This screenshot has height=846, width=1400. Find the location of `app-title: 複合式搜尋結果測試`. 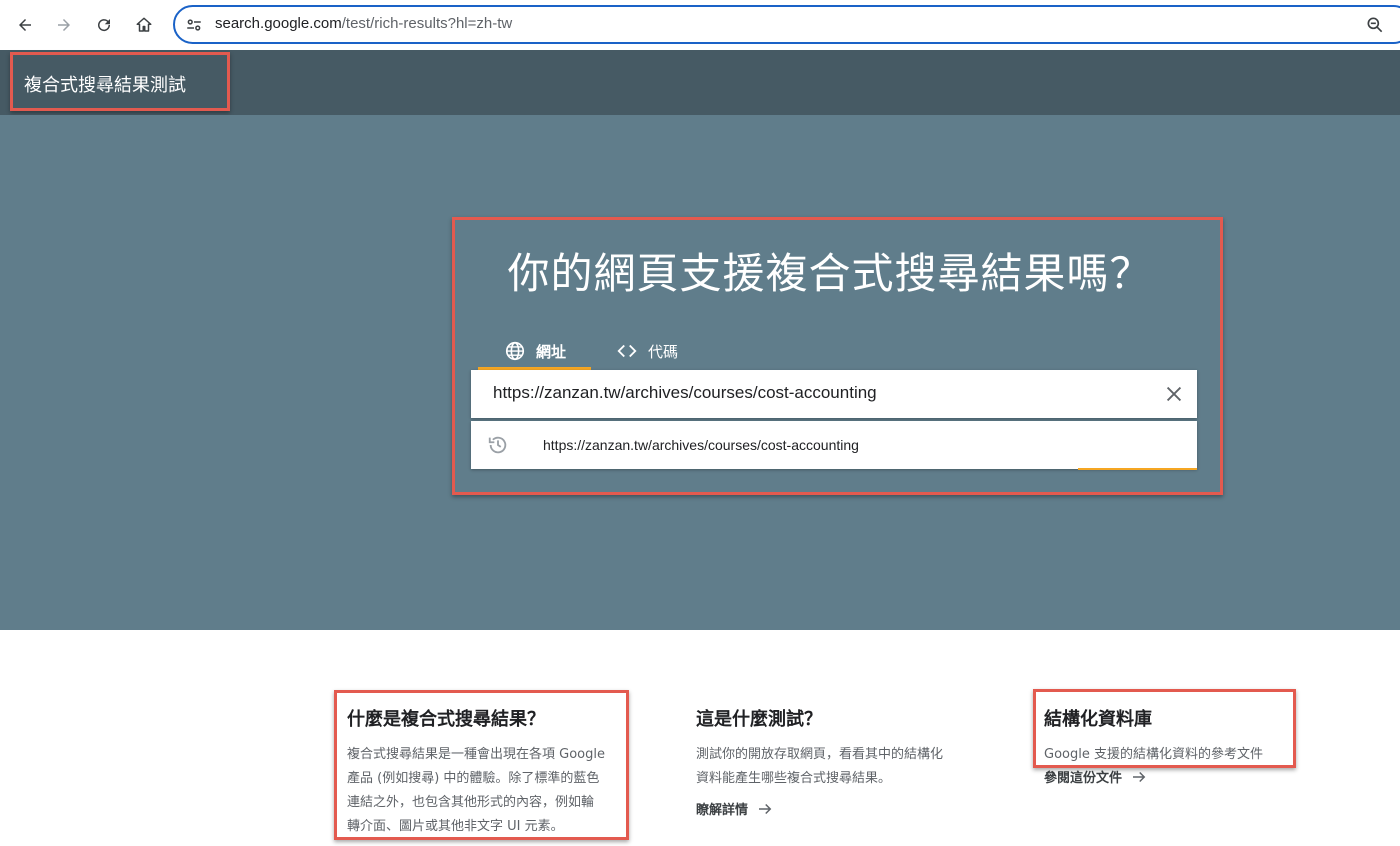

app-title: 複合式搜尋結果測試 is located at coordinates (105, 84).